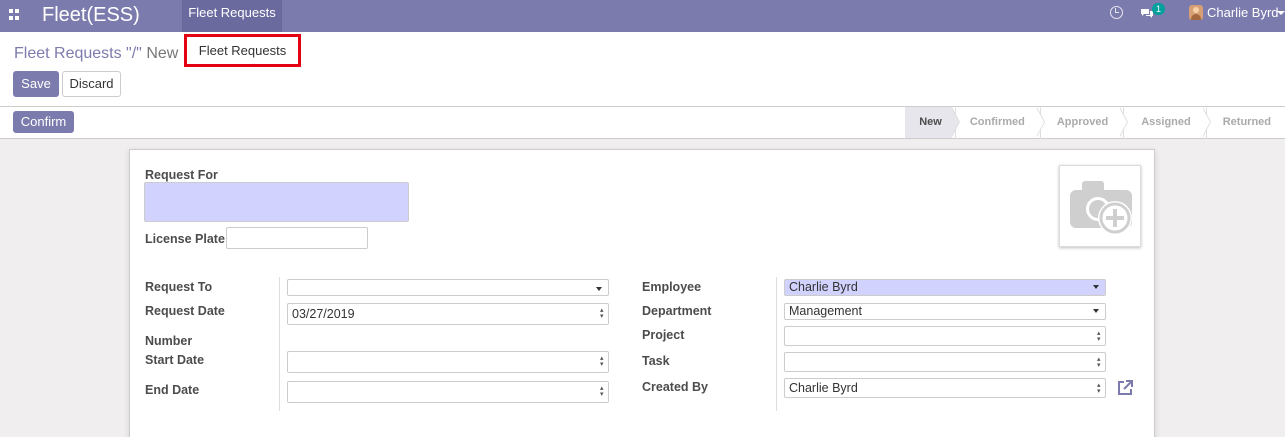 The height and width of the screenshot is (437, 1285). What do you see at coordinates (1082, 122) in the screenshot?
I see `stage-approved: Approved` at bounding box center [1082, 122].